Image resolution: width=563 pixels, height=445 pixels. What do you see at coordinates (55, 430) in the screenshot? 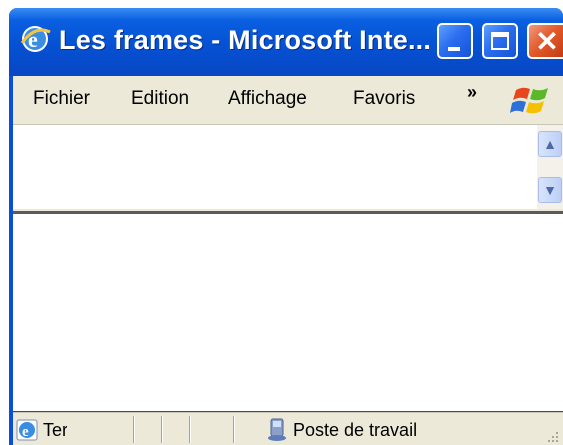
I see `status-text: Ter` at bounding box center [55, 430].